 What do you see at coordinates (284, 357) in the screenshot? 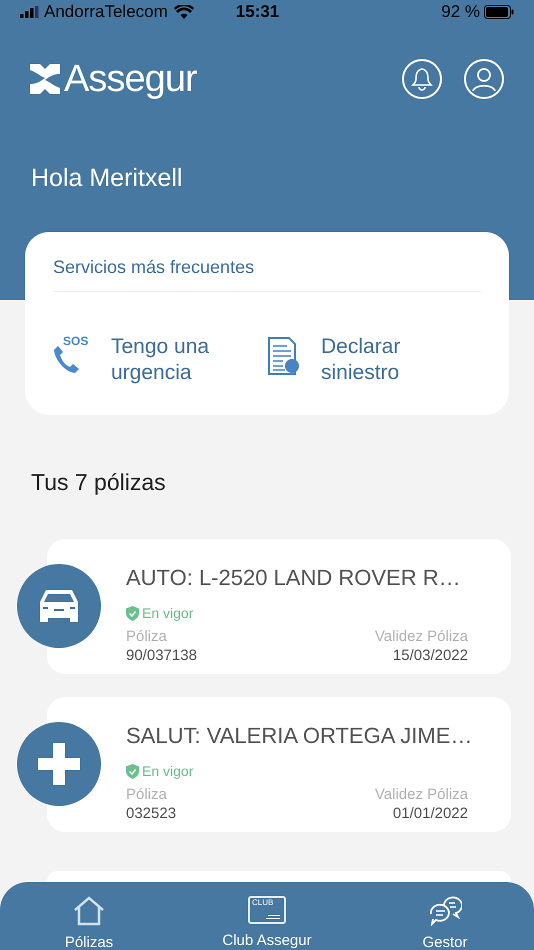
I see `document-icon` at bounding box center [284, 357].